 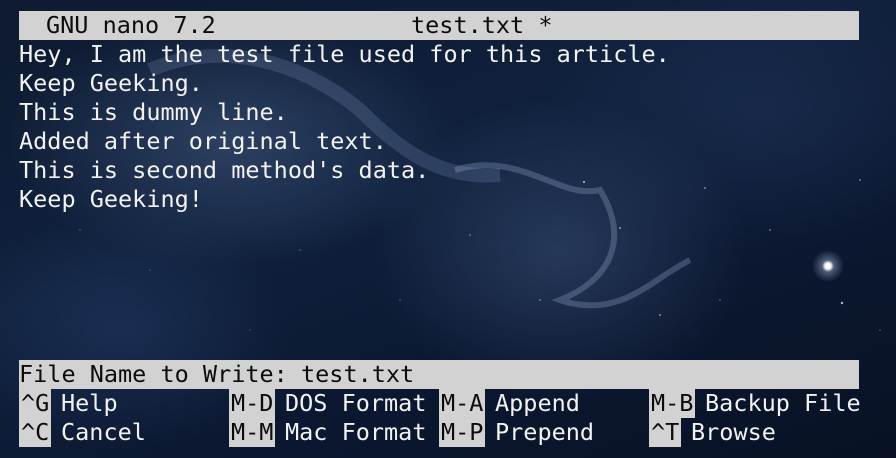 I want to click on shortcut-key: ^T, so click(x=665, y=432).